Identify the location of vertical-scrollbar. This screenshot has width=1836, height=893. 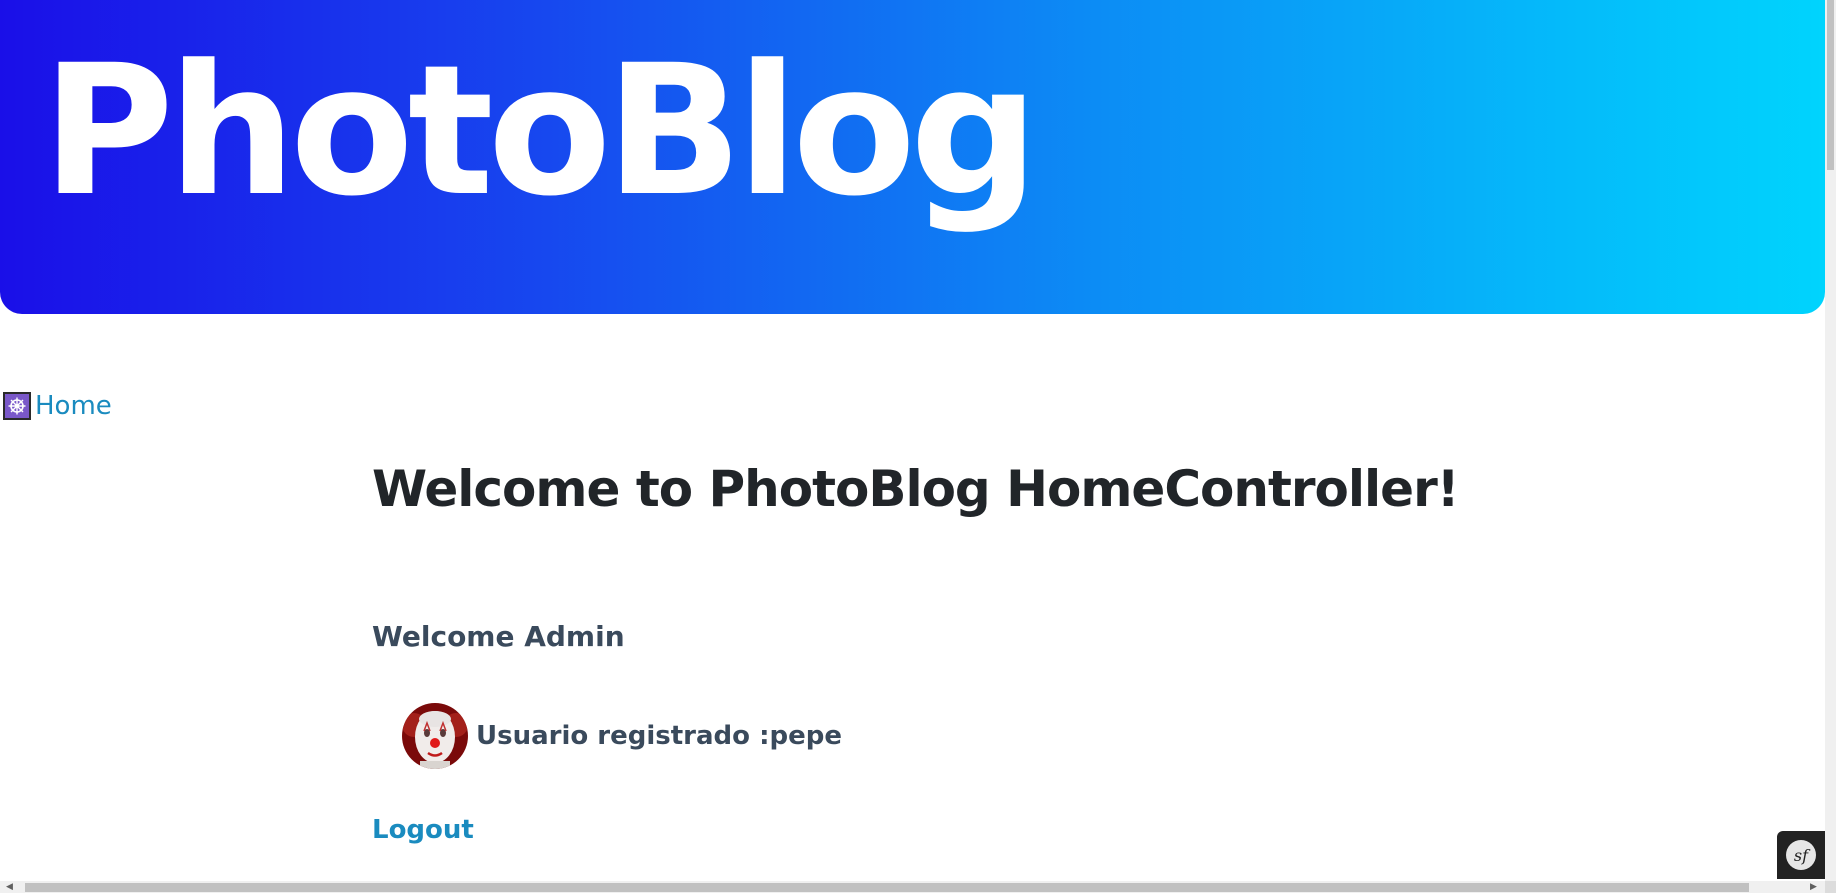
(1830, 440).